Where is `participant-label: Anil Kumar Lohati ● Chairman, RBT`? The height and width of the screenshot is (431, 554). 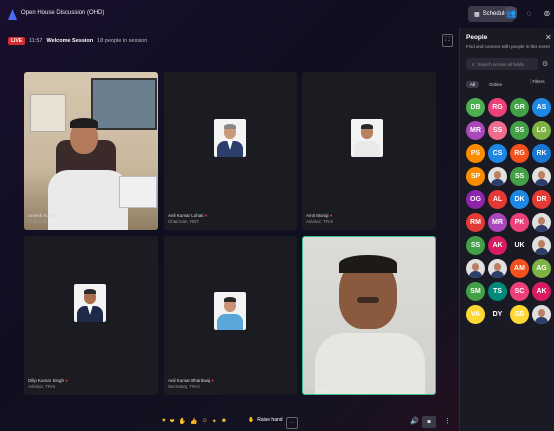 participant-label: Anil Kumar Lohati ● Chairman, RBT is located at coordinates (188, 218).